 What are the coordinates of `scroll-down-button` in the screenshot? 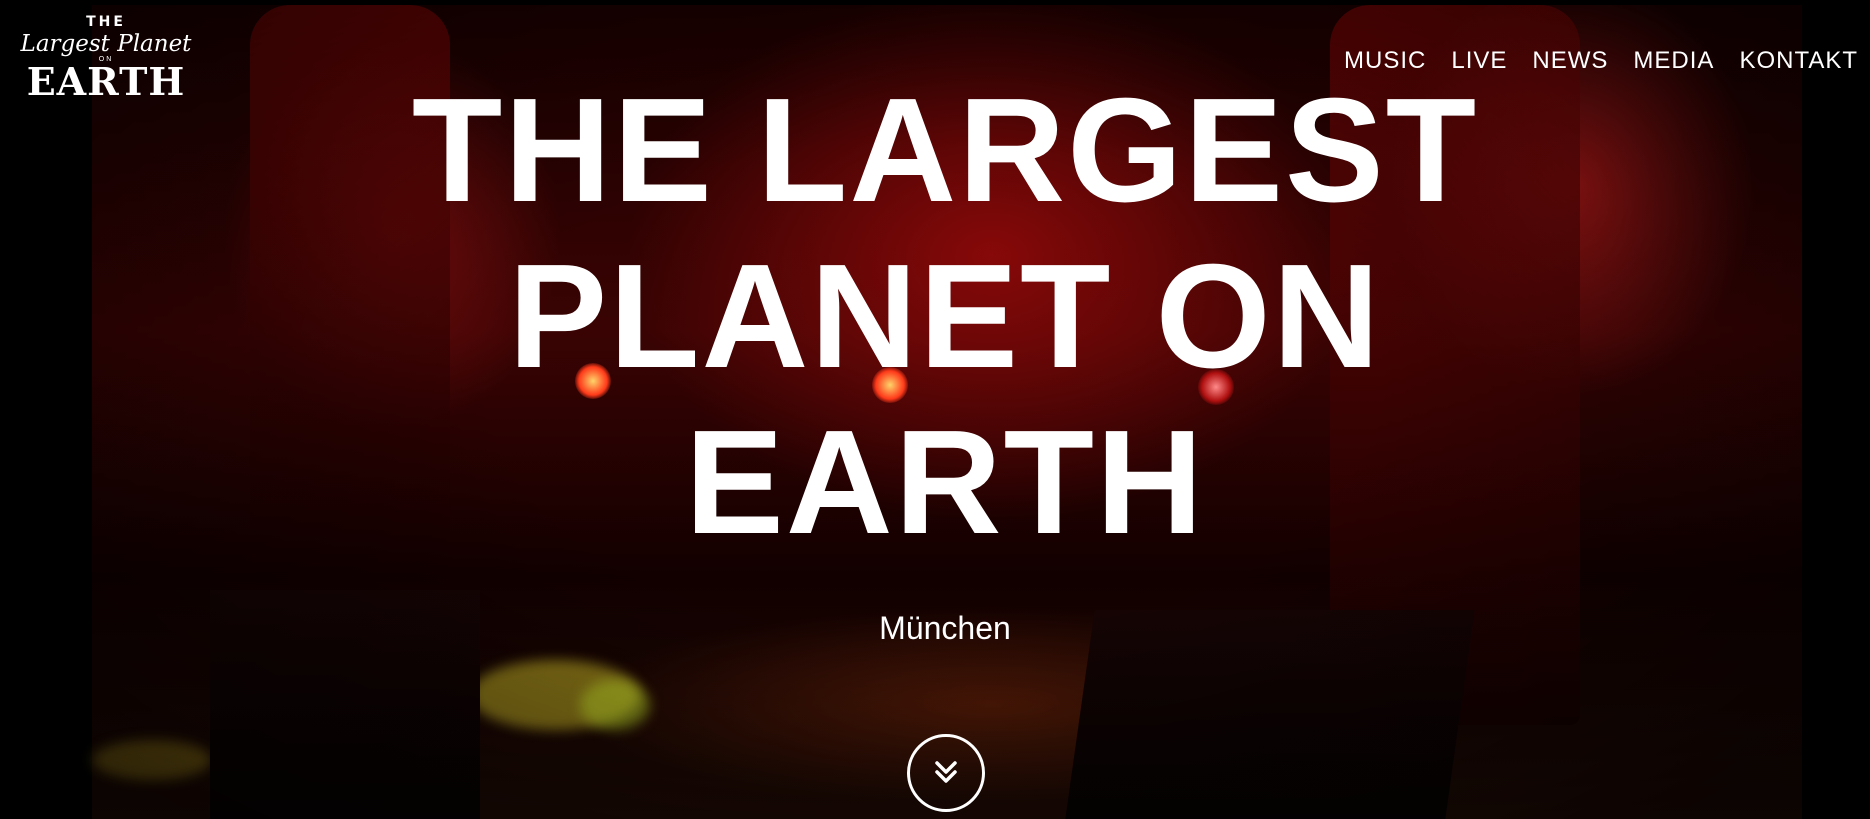 It's located at (946, 773).